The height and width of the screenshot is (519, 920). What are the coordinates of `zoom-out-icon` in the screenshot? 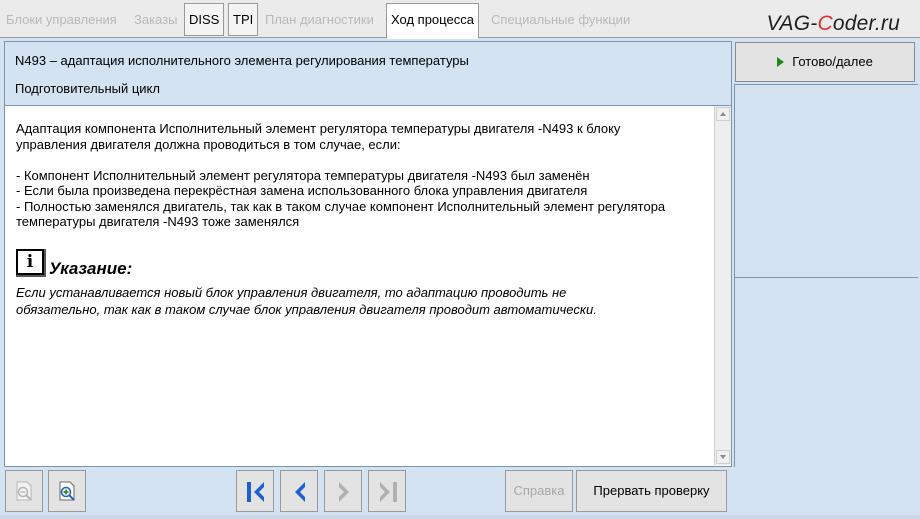 It's located at (24, 491).